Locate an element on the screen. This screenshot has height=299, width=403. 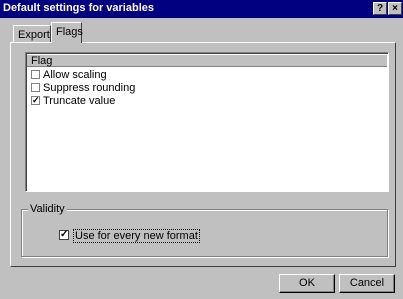
truncate-value-checkbox: ✓ is located at coordinates (35, 100).